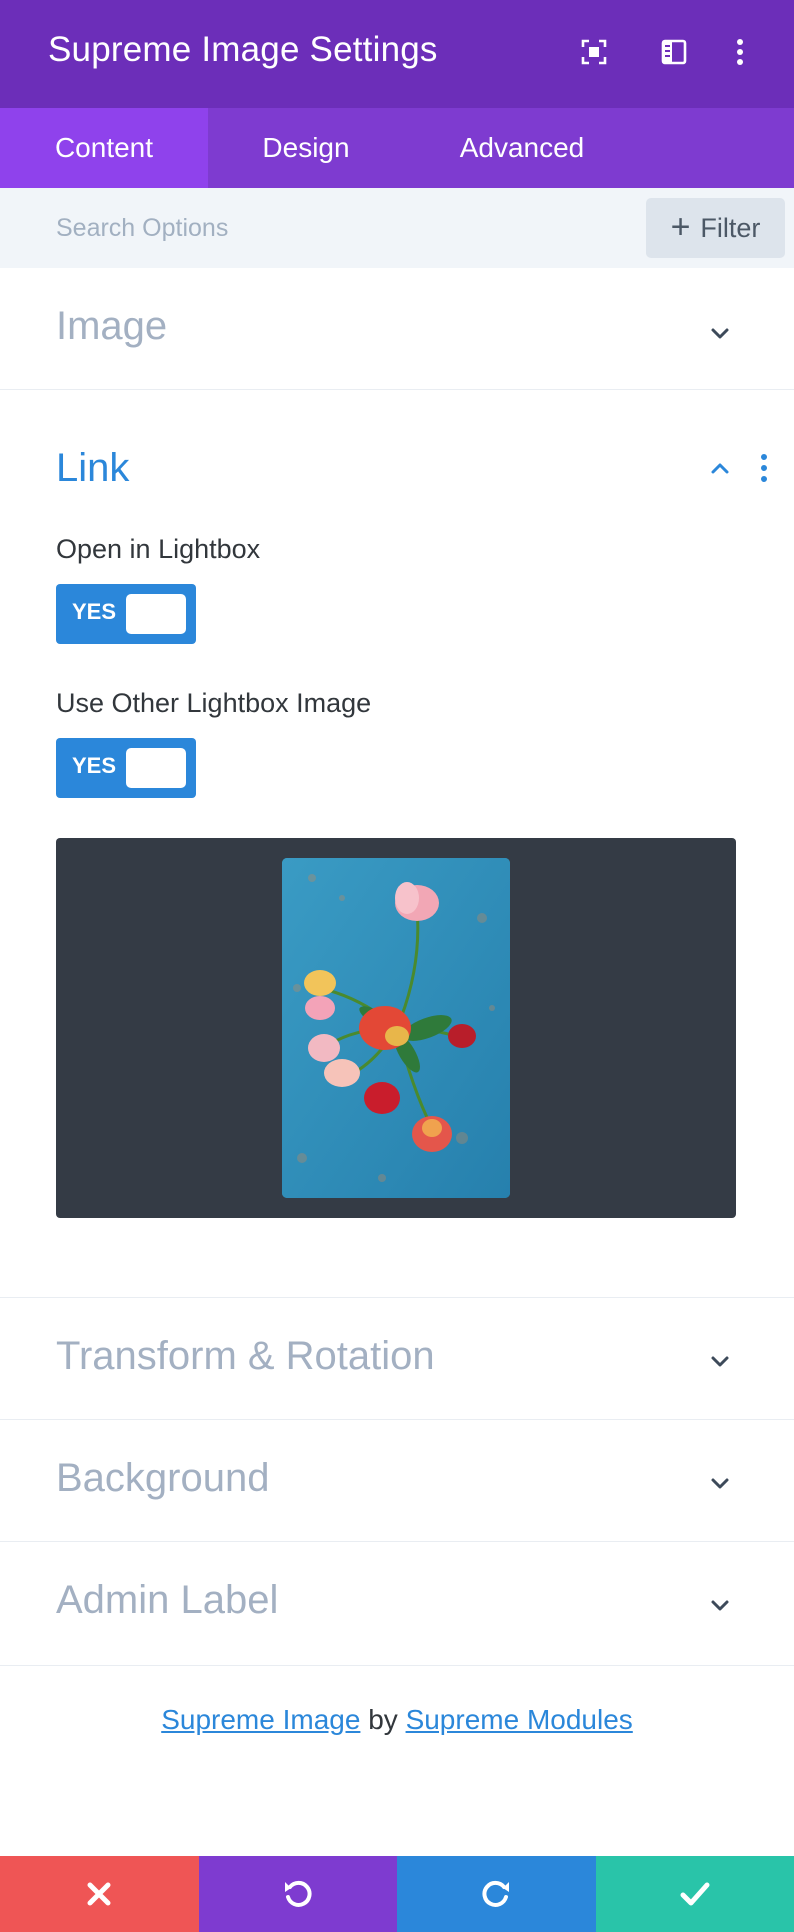 The height and width of the screenshot is (1932, 794). What do you see at coordinates (519, 1719) in the screenshot?
I see `supreme-modules-link: Supreme Modules` at bounding box center [519, 1719].